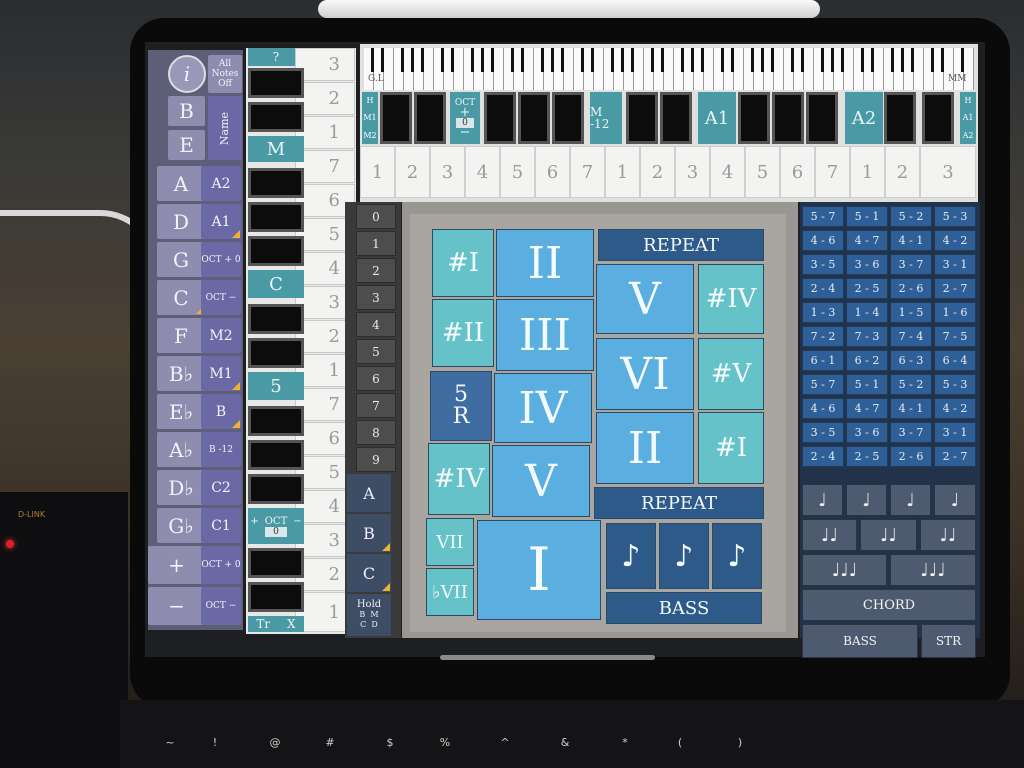 Image resolution: width=1024 pixels, height=768 pixels. I want to click on double-note-button: ♩♩, so click(888, 535).